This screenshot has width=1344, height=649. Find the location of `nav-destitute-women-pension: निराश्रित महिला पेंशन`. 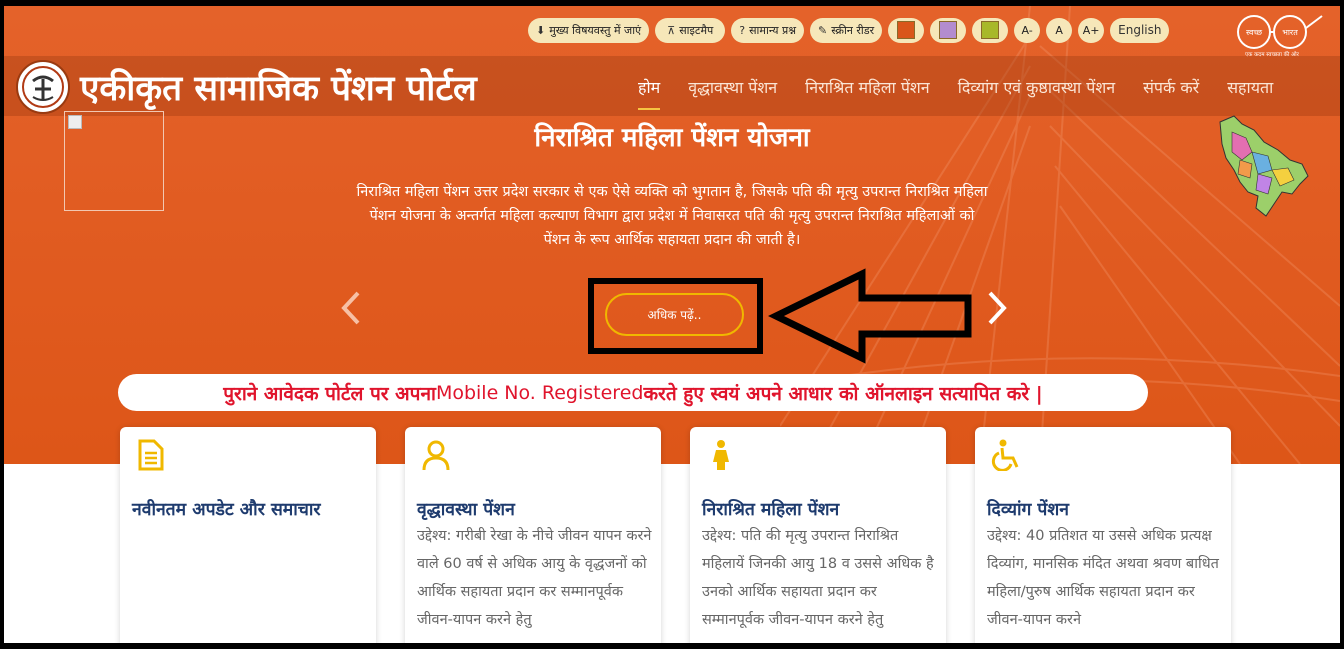

nav-destitute-women-pension: निराश्रित महिला पेंशन is located at coordinates (867, 87).